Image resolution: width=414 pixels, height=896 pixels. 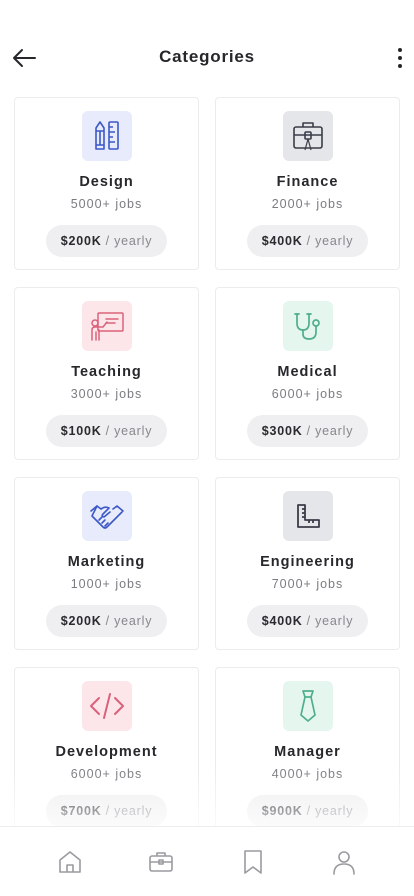 I want to click on salary-badge: $900K / yearly, so click(x=307, y=811).